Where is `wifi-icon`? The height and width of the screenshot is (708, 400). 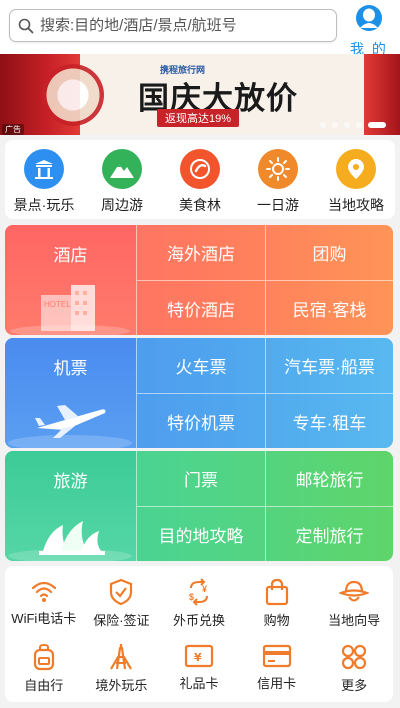
wifi-icon is located at coordinates (43, 591).